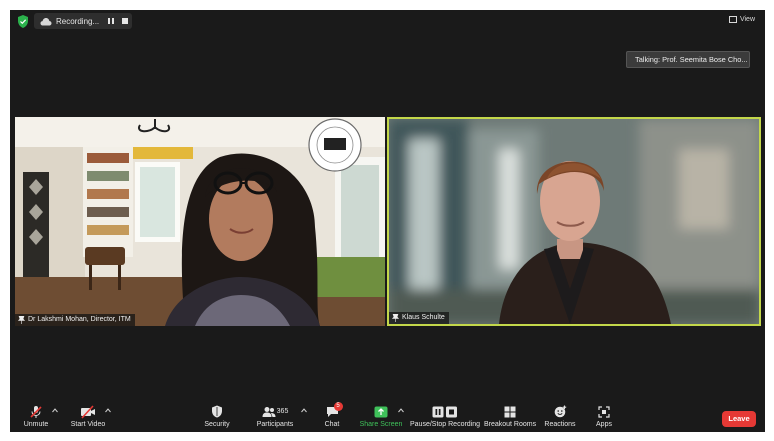  I want to click on participants-label: Participants, so click(275, 424).